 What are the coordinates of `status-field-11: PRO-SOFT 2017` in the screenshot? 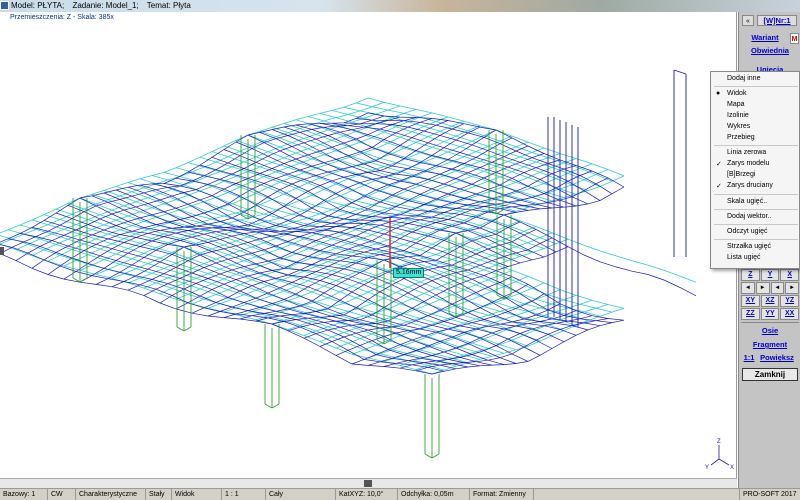 It's located at (770, 494).